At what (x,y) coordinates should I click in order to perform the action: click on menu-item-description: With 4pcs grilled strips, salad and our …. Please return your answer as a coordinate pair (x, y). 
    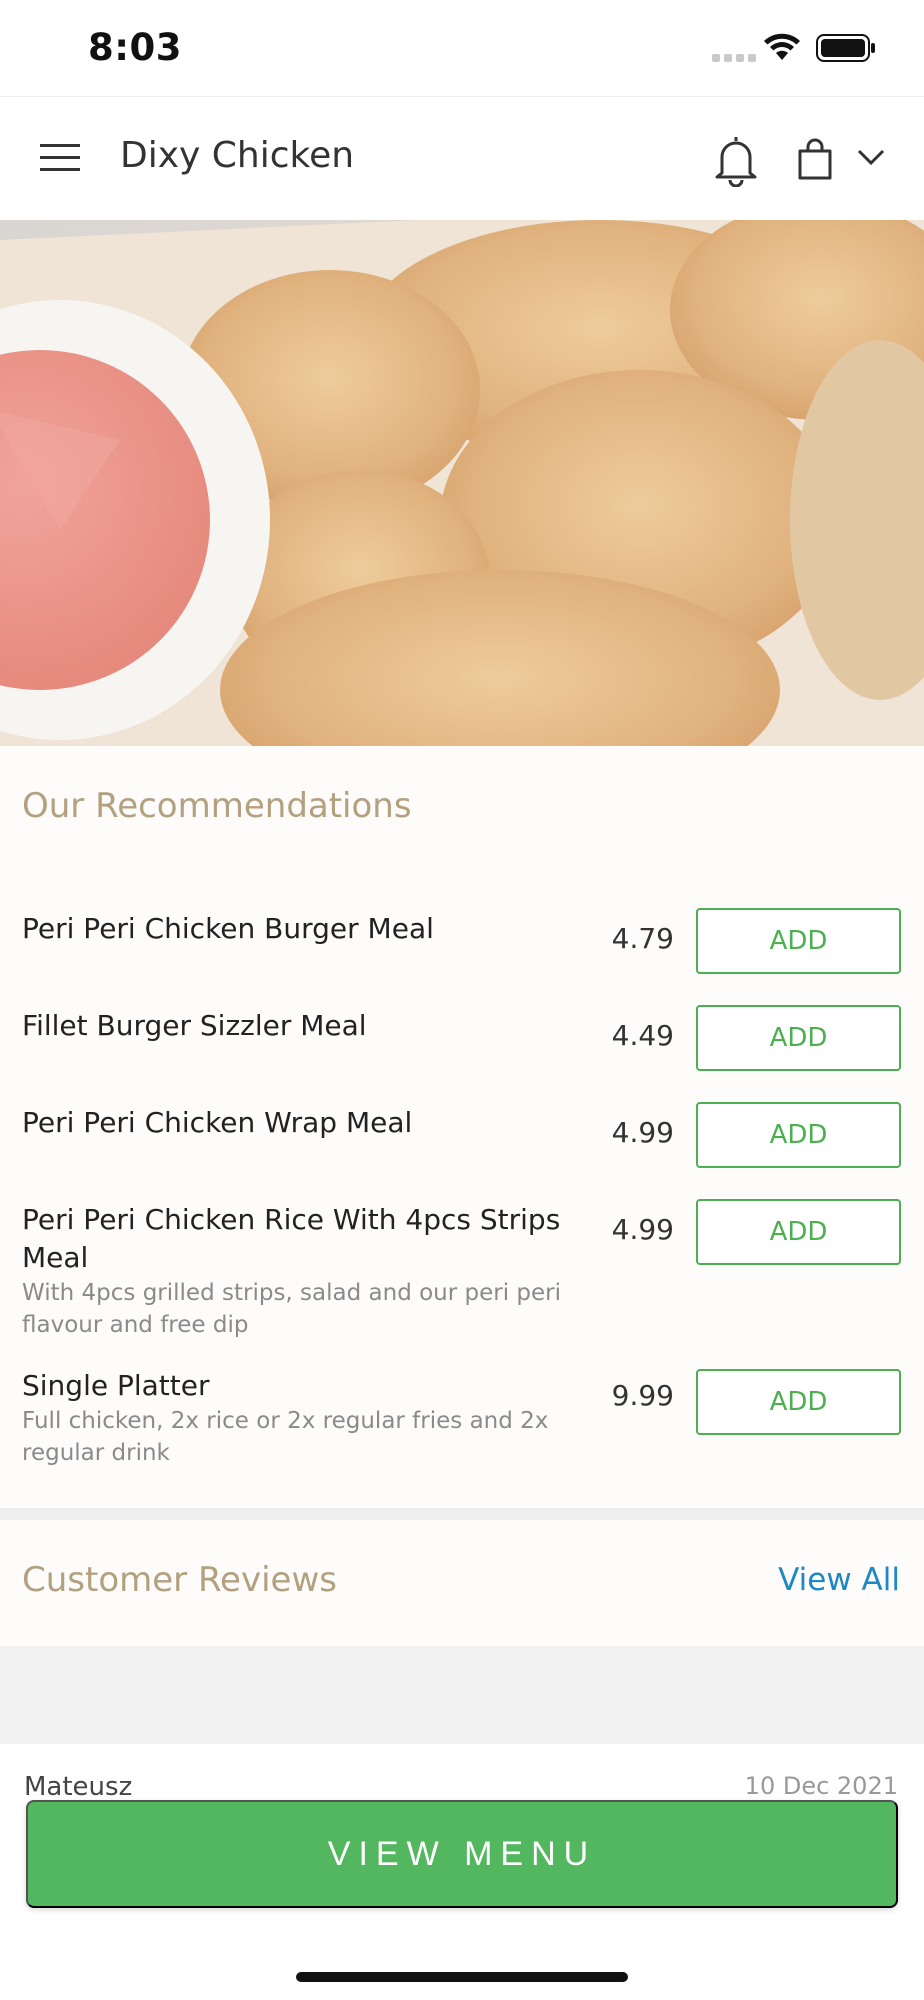
    Looking at the image, I should click on (292, 1309).